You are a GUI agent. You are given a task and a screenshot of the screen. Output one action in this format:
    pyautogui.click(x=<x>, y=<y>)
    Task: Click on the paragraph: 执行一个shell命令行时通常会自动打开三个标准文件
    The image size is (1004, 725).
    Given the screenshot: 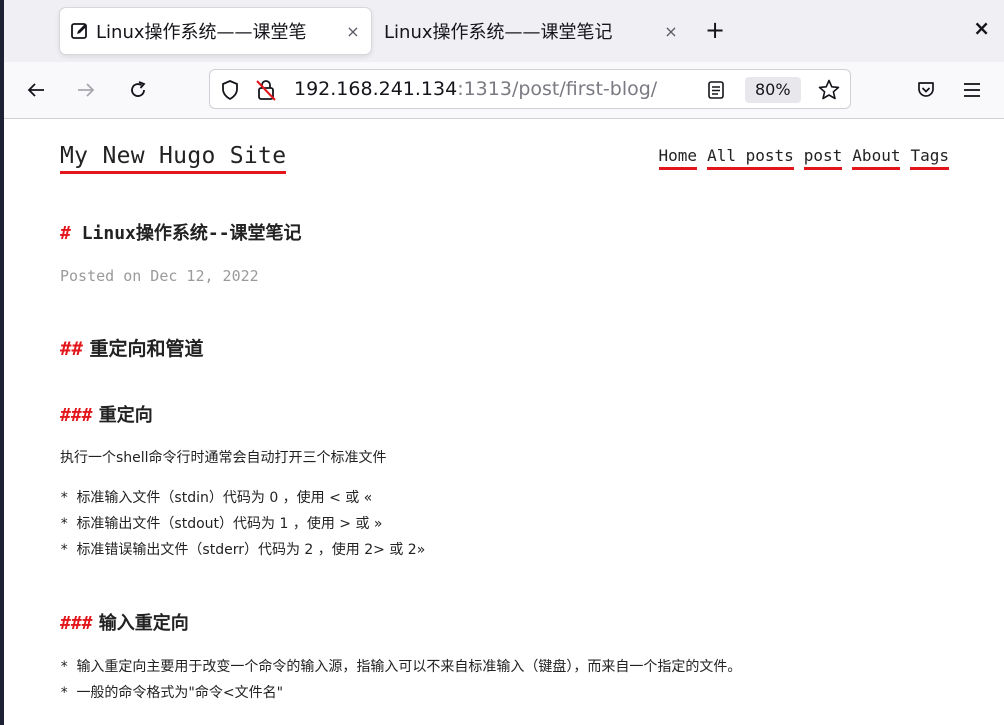 What is the action you would take?
    pyautogui.click(x=223, y=458)
    